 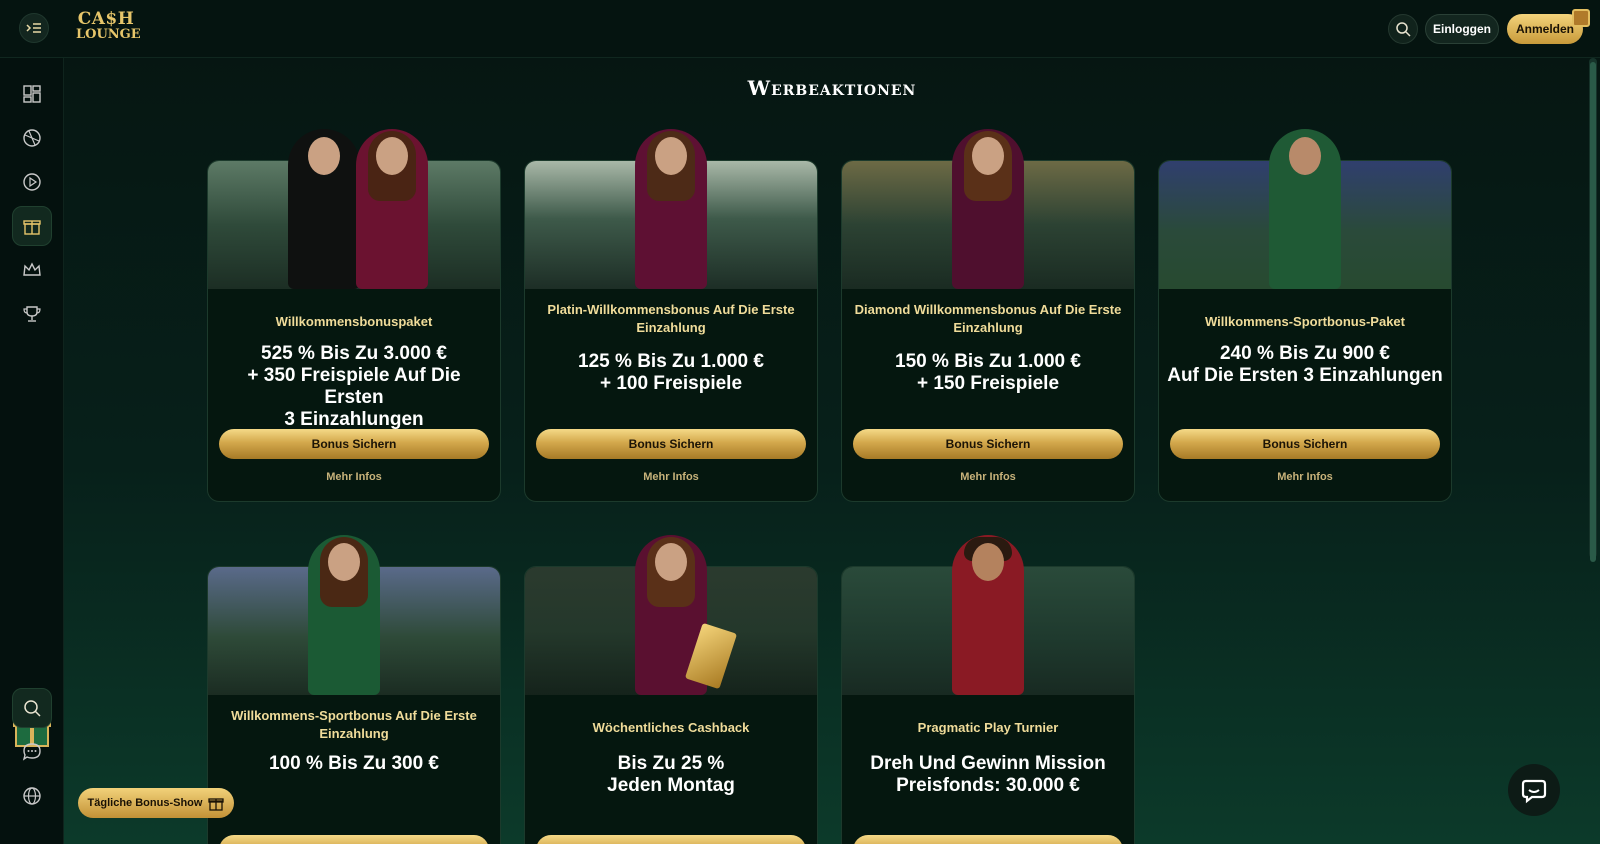 What do you see at coordinates (988, 763) in the screenshot?
I see `promo-card-offer-line: Dreh Und Gewinn Mission` at bounding box center [988, 763].